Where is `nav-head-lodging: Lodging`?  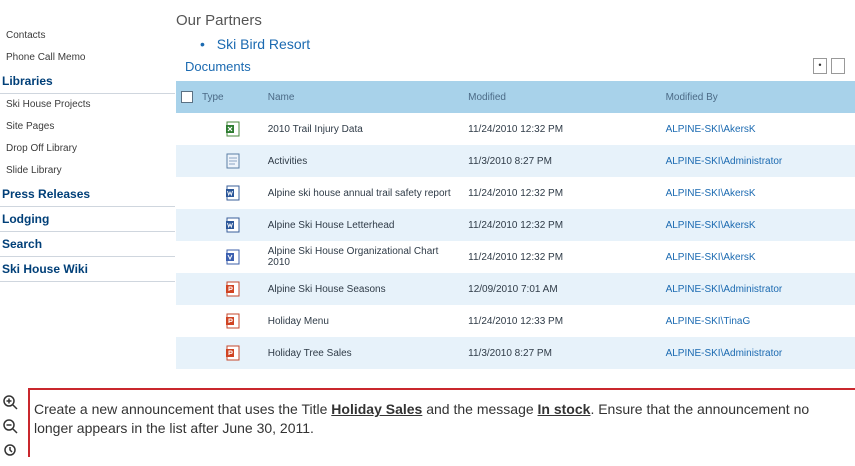 nav-head-lodging: Lodging is located at coordinates (87, 219).